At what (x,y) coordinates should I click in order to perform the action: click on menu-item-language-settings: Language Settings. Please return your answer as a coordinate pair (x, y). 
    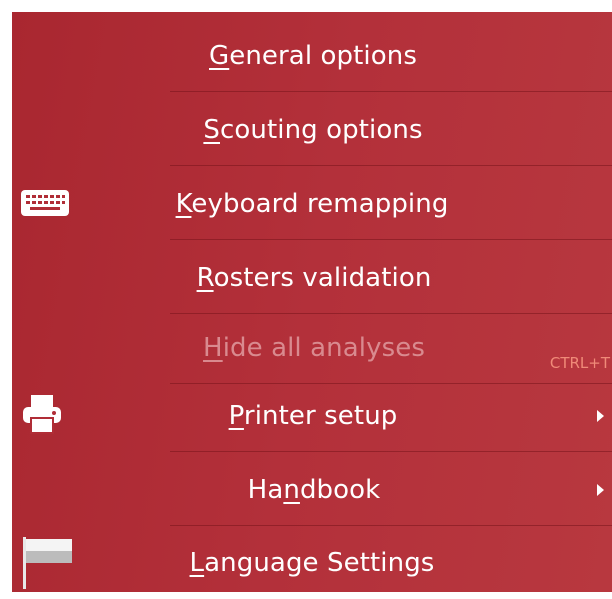
    Looking at the image, I should click on (312, 563).